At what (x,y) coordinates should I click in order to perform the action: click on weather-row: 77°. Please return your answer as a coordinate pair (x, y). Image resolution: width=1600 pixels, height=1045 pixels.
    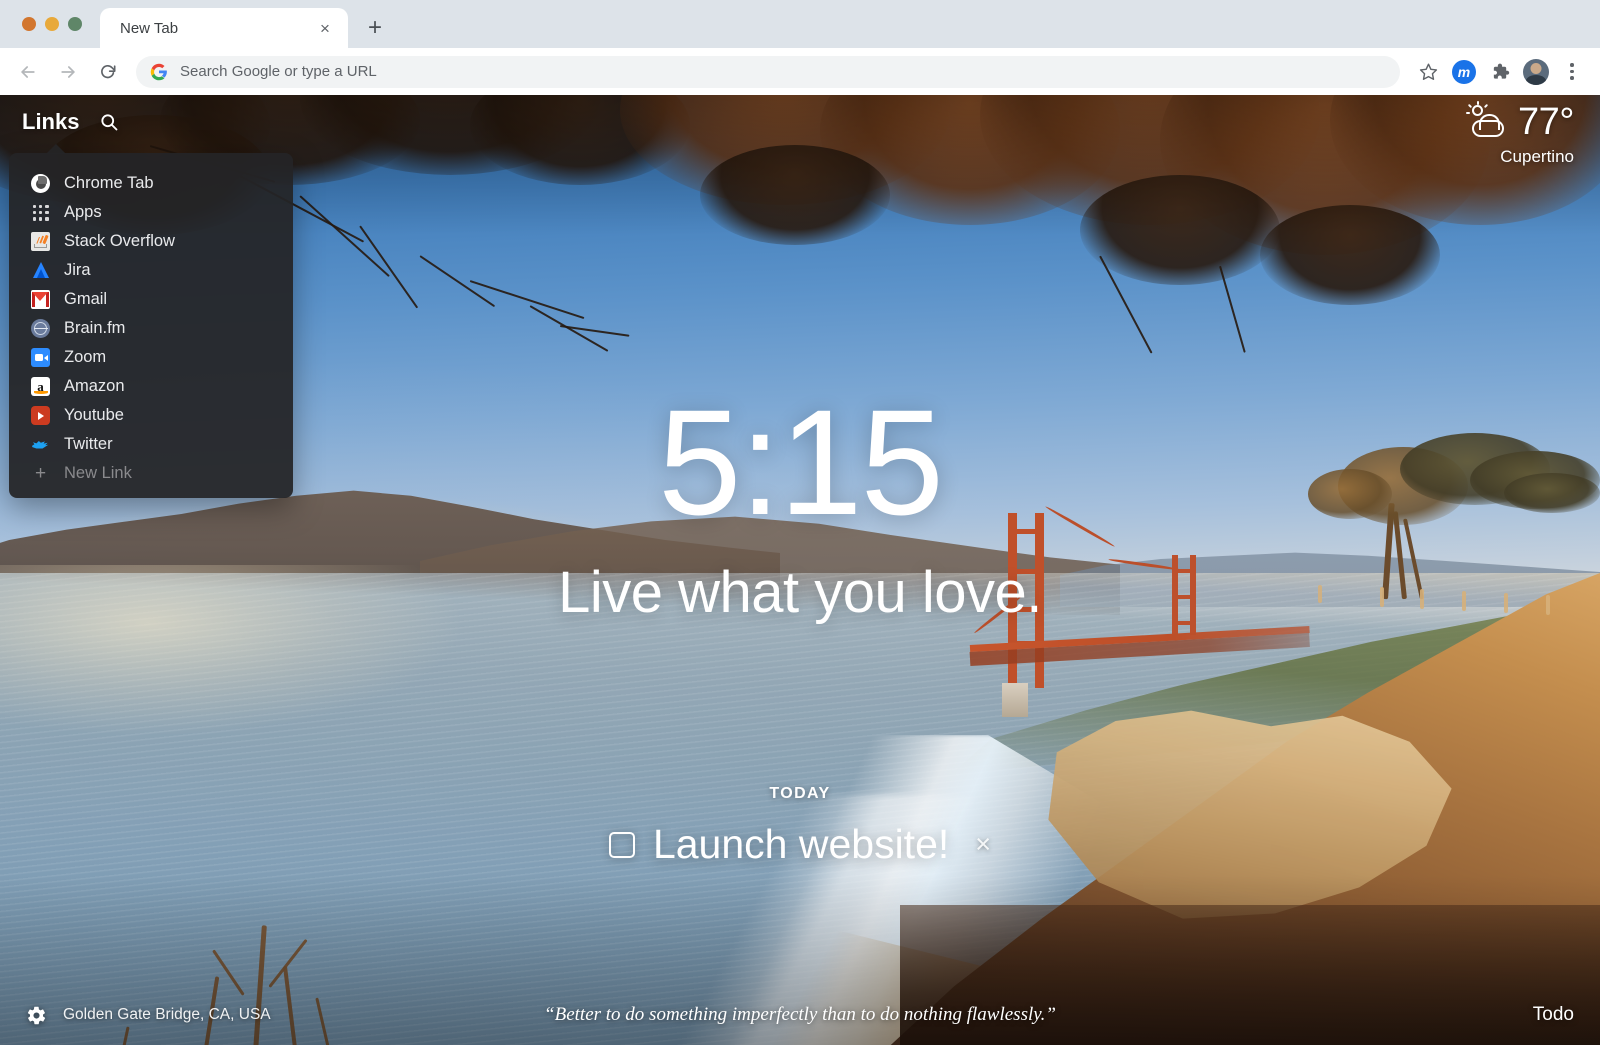
    Looking at the image, I should click on (1520, 122).